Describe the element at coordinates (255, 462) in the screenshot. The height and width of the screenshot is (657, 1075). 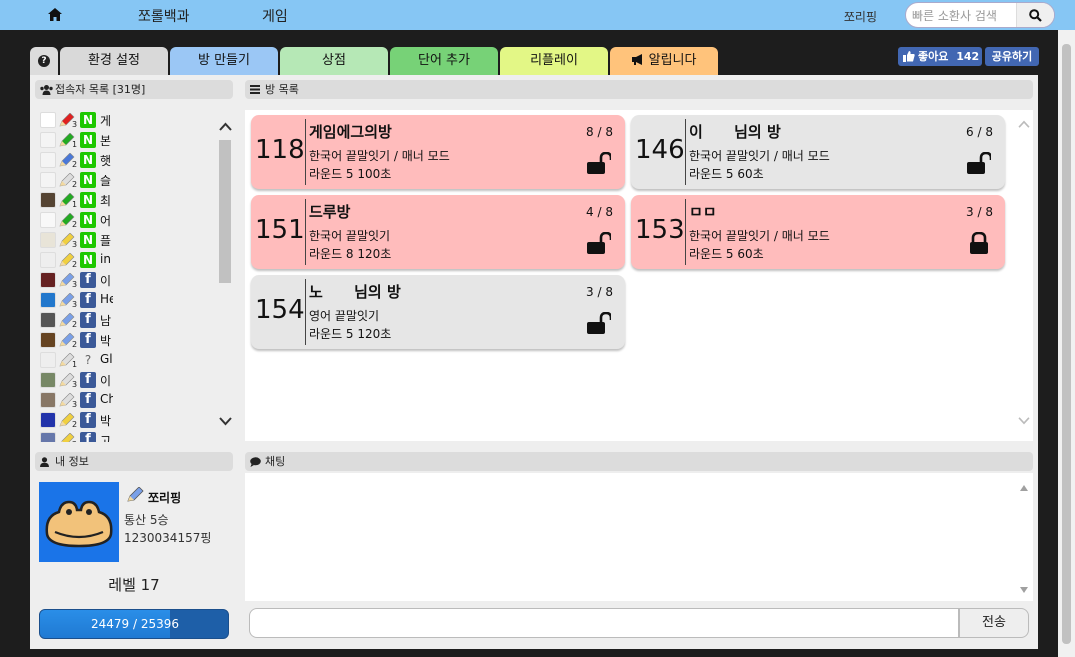
I see `comment-icon` at that location.